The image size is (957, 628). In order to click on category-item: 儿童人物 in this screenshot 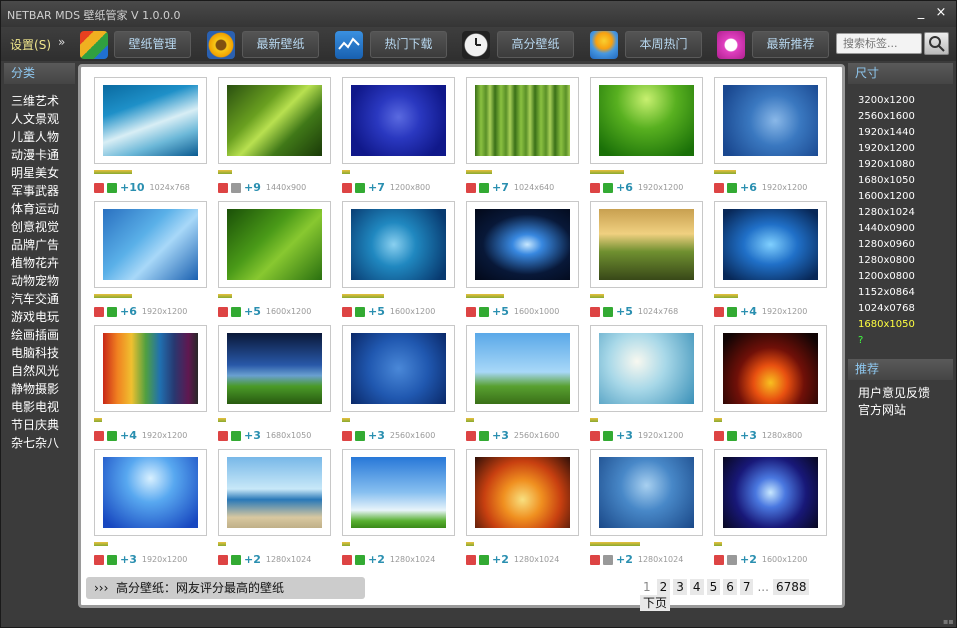, I will do `click(43, 137)`.